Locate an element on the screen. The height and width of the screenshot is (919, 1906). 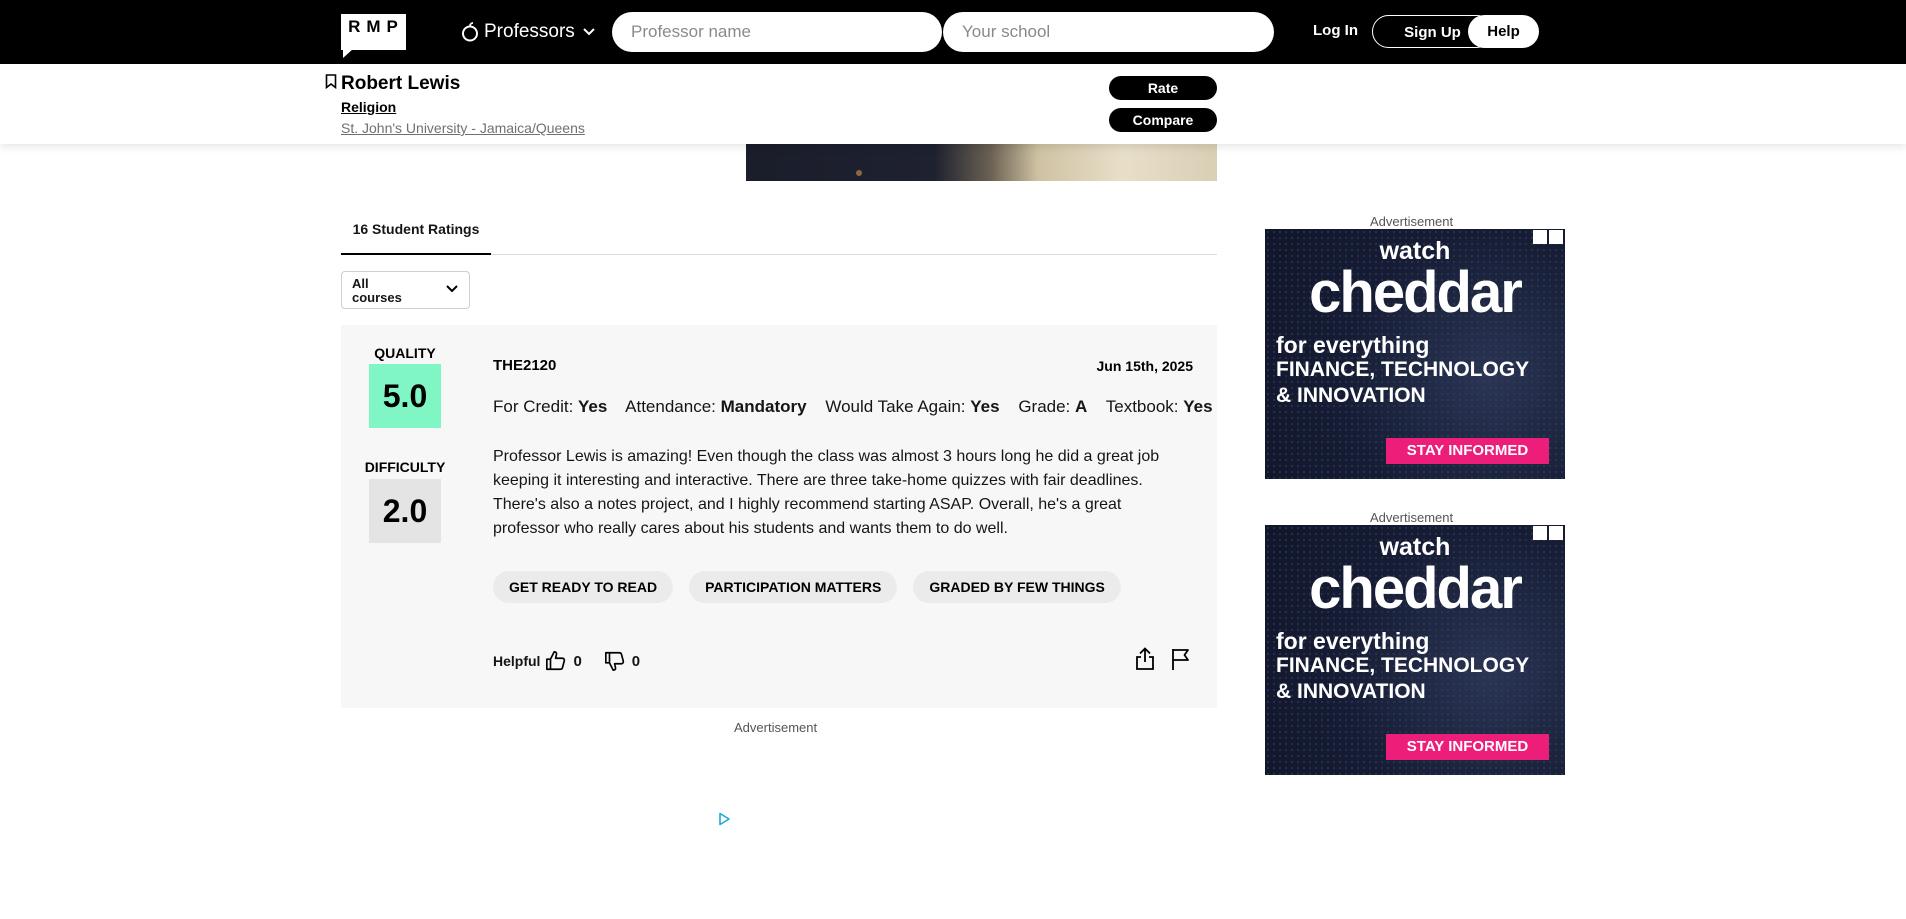
helpful-label: Helpful is located at coordinates (517, 661).